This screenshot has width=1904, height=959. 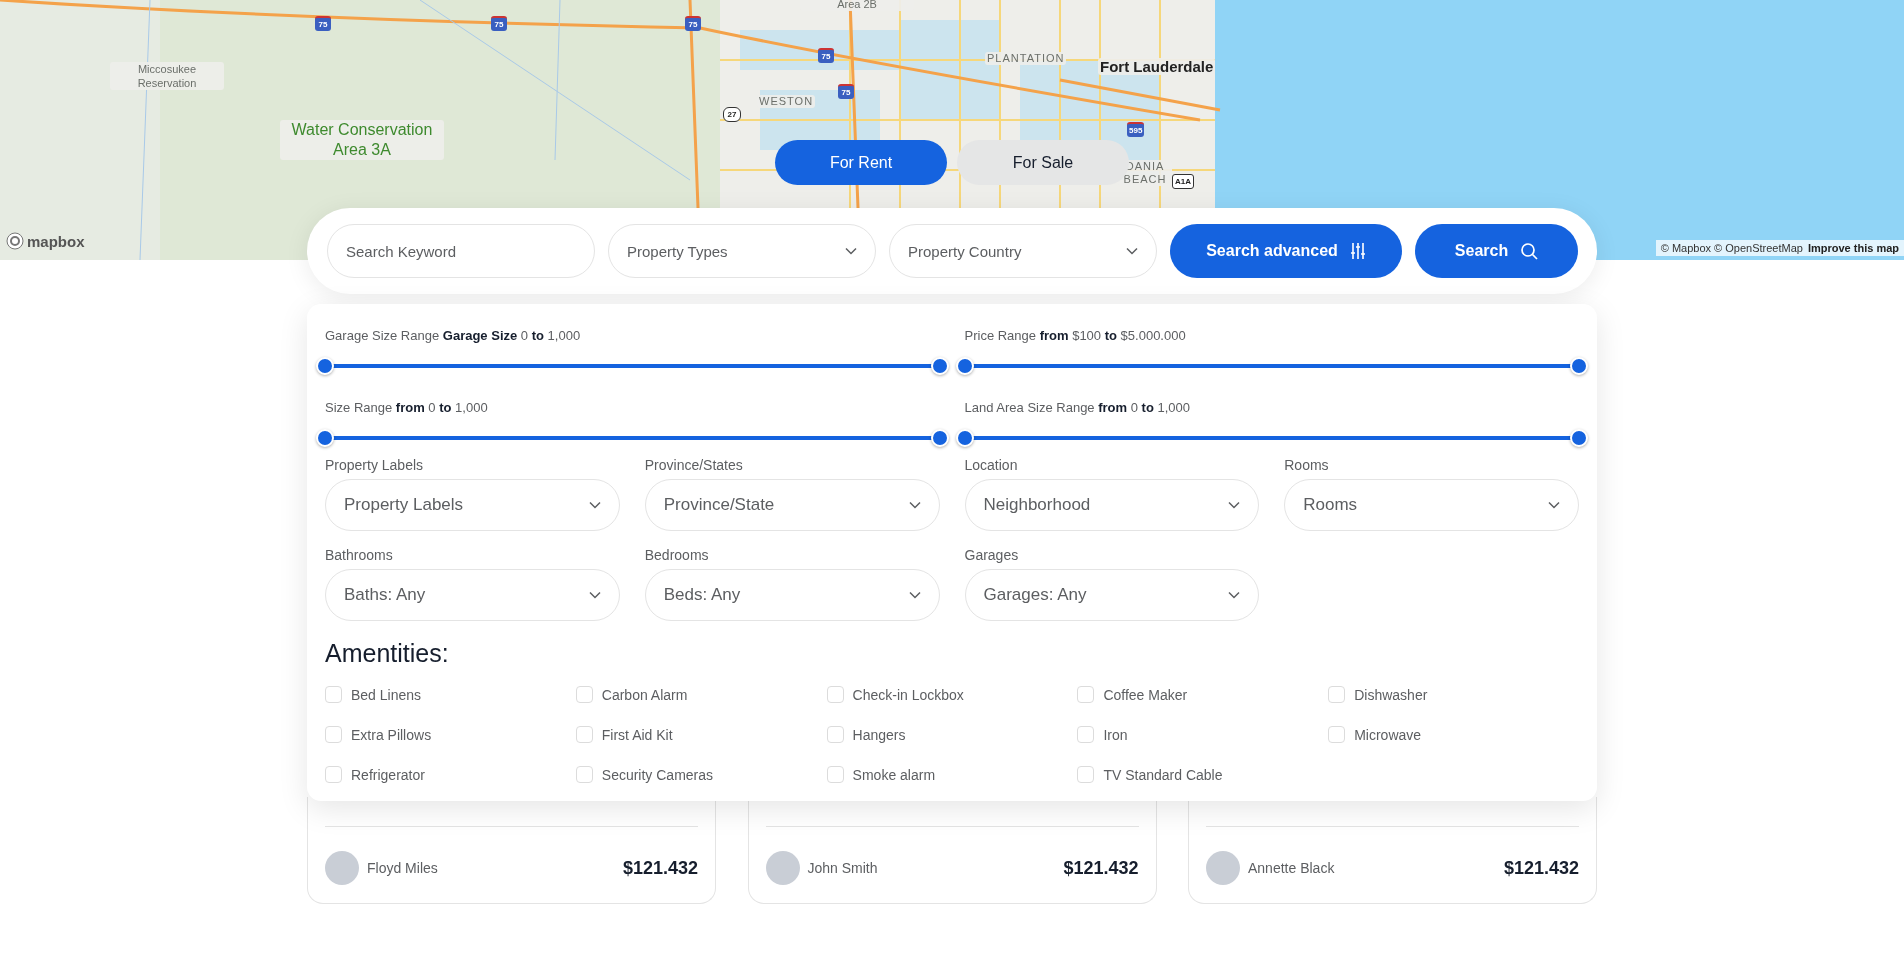 I want to click on checkbox-label: Extra Pillows, so click(x=391, y=734).